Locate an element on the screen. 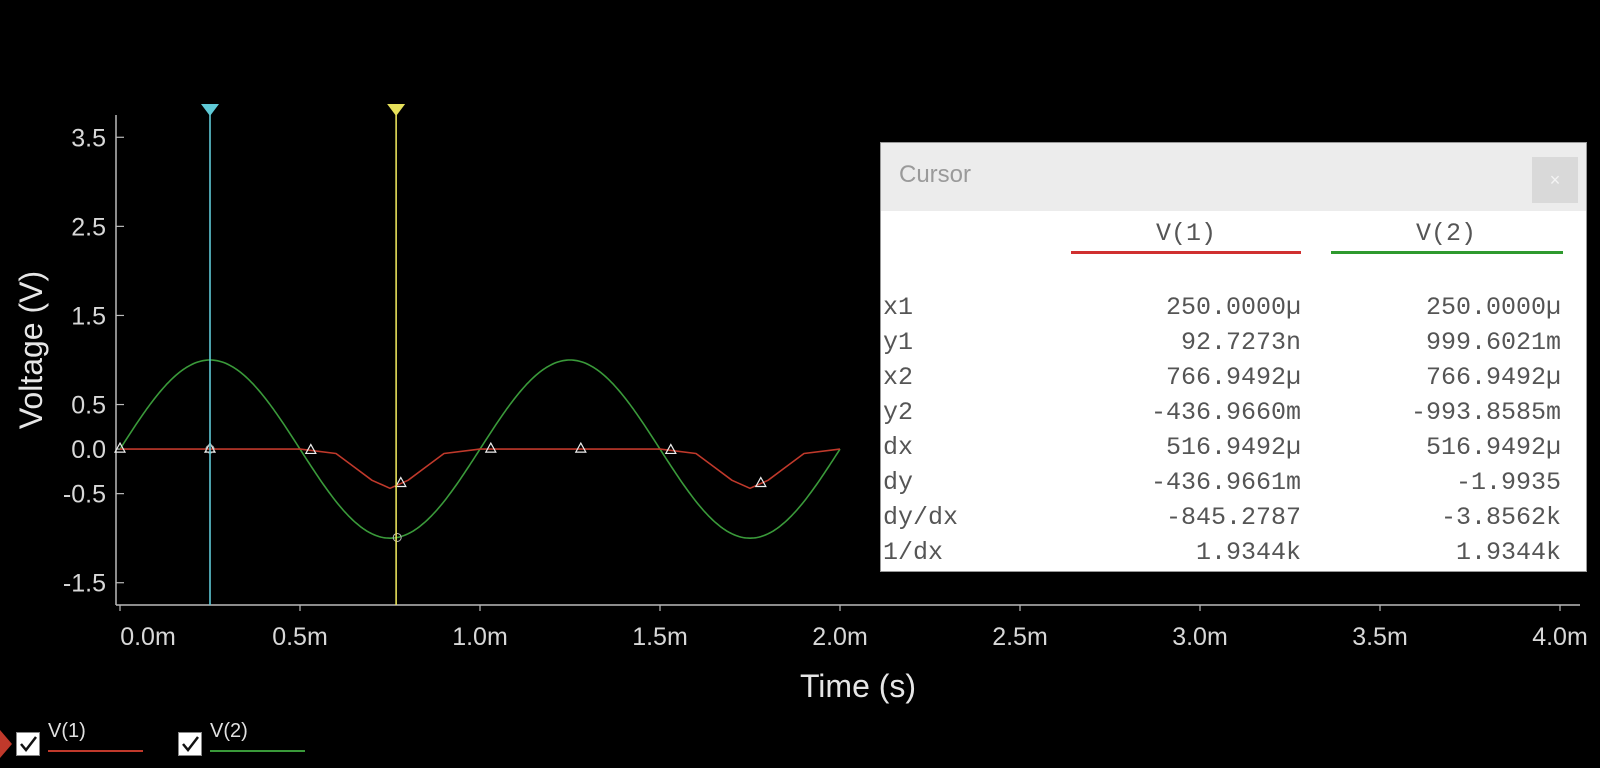 The image size is (1600, 768). cursor-value-v1: 250.0000µ is located at coordinates (1233, 307).